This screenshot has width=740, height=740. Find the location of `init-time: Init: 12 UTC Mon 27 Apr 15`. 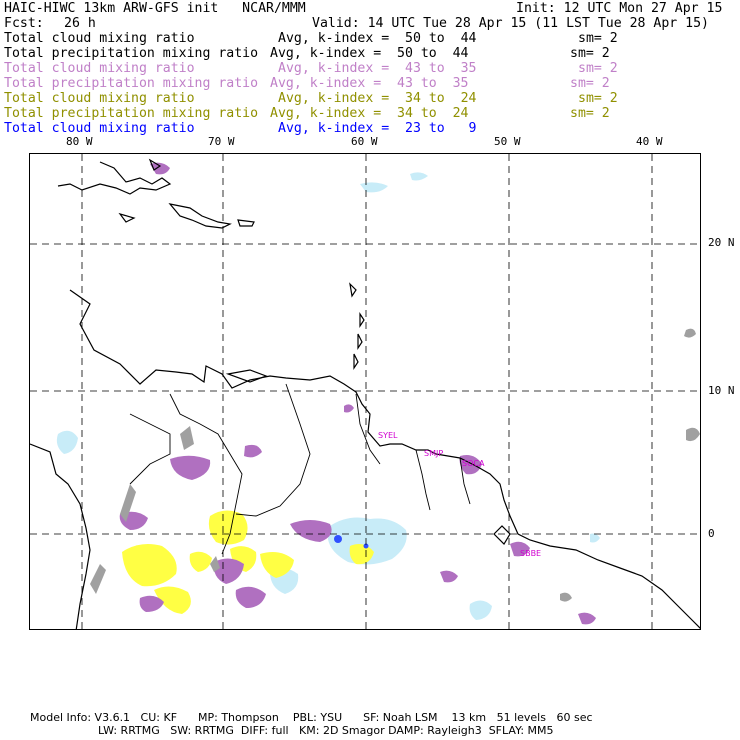

init-time: Init: 12 UTC Mon 27 Apr 15 is located at coordinates (619, 8).